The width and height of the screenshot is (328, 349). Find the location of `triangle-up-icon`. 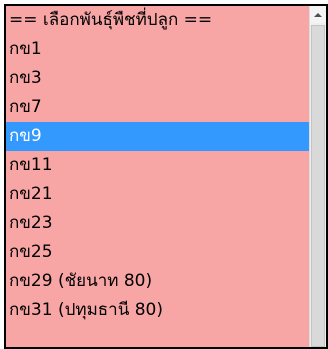

triangle-up-icon is located at coordinates (318, 14).